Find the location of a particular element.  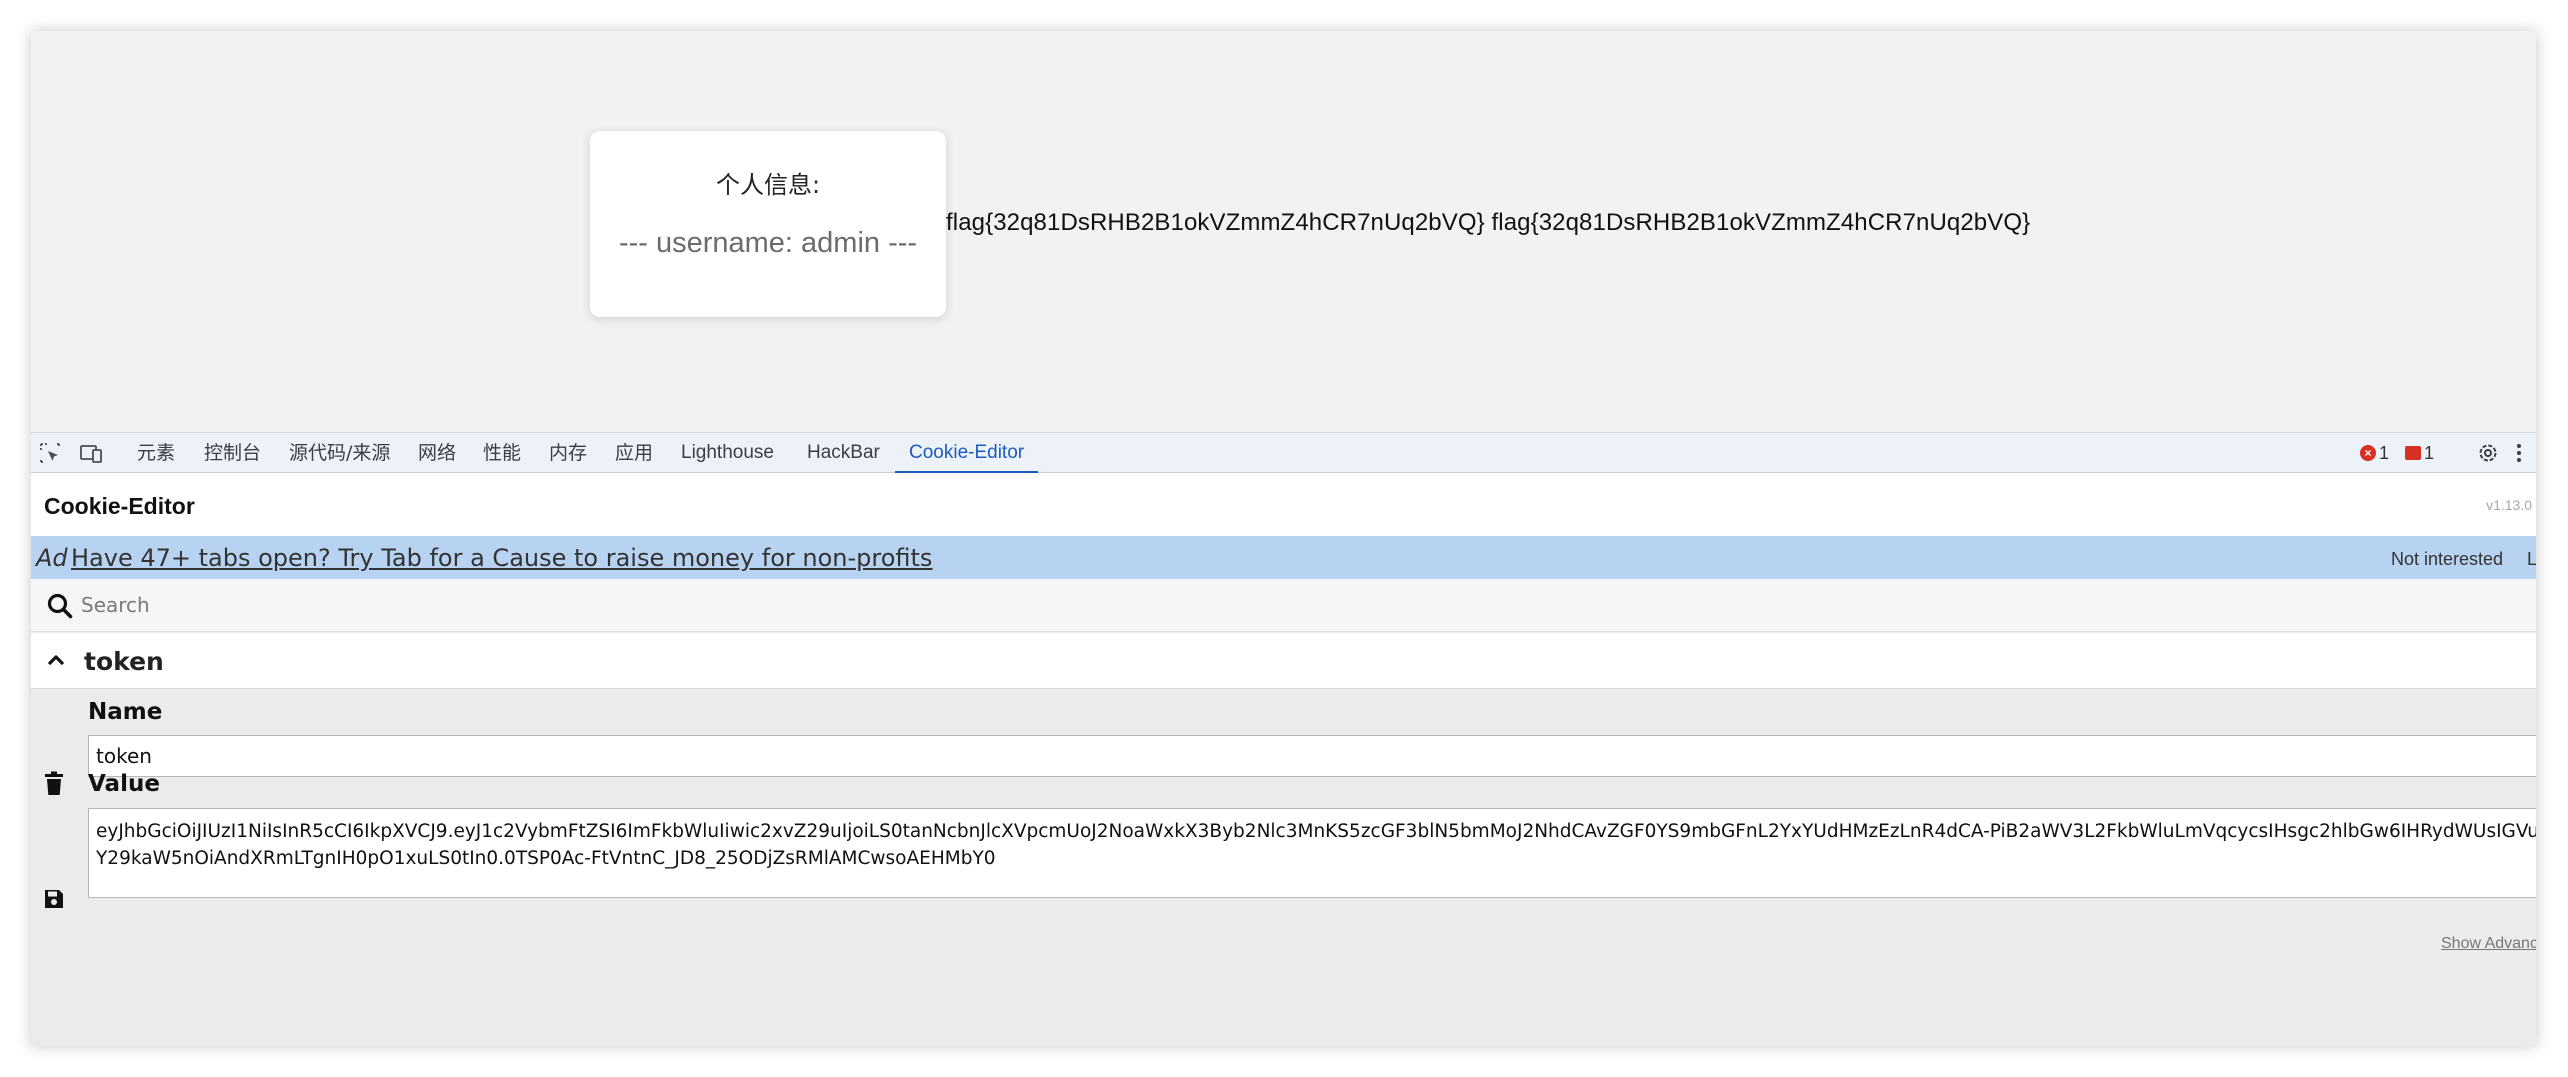

name-label: Name is located at coordinates (125, 712).